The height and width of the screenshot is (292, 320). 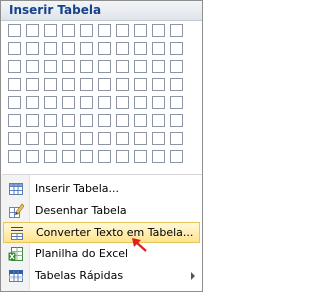 What do you see at coordinates (16, 276) in the screenshot?
I see `quick-tables-icon` at bounding box center [16, 276].